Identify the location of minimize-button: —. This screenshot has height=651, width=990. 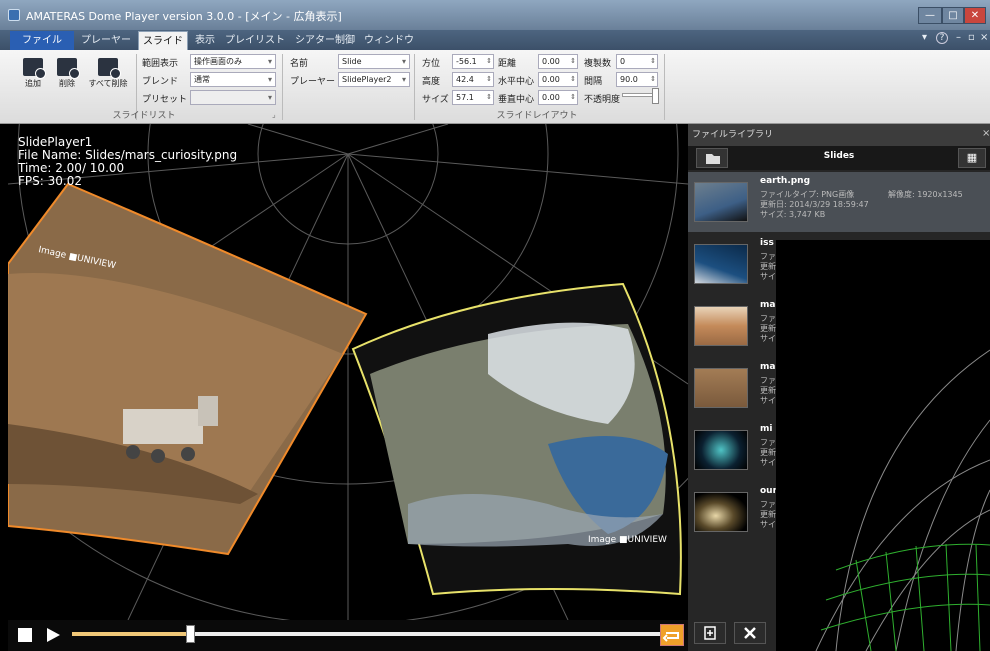
(930, 15).